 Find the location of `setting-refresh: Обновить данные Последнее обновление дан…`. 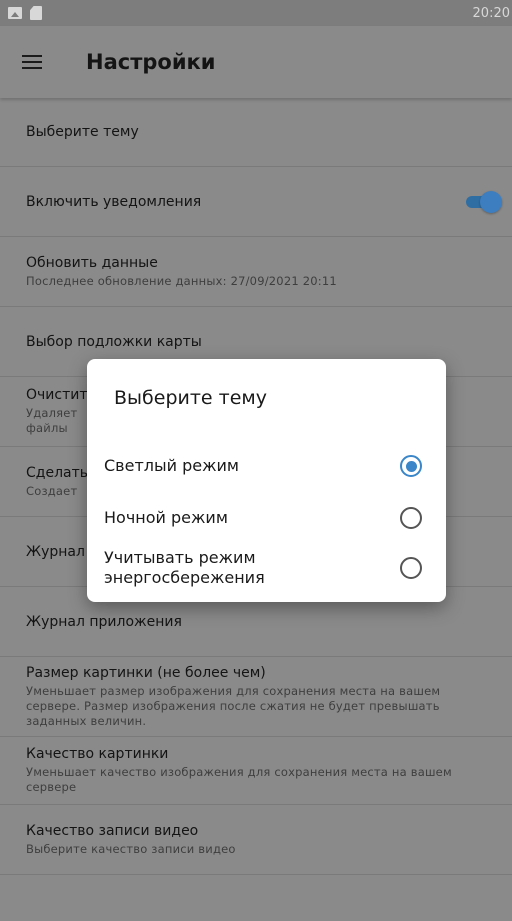

setting-refresh: Обновить данные Последнее обновление дан… is located at coordinates (256, 272).